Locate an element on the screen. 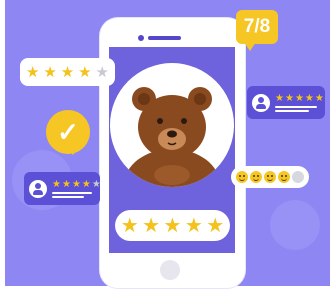  review-bubble-left: ★ ★ ★ ★ ★ is located at coordinates (62, 188).